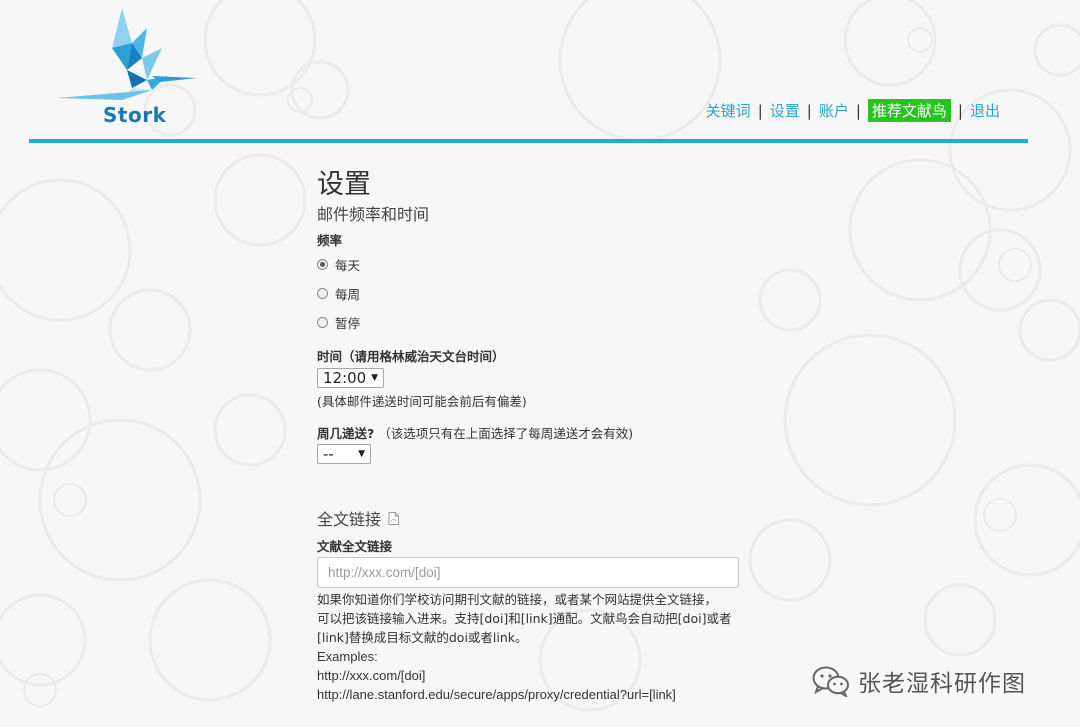 The width and height of the screenshot is (1080, 727). What do you see at coordinates (344, 454) in the screenshot?
I see `weekday-select: -- ▼` at bounding box center [344, 454].